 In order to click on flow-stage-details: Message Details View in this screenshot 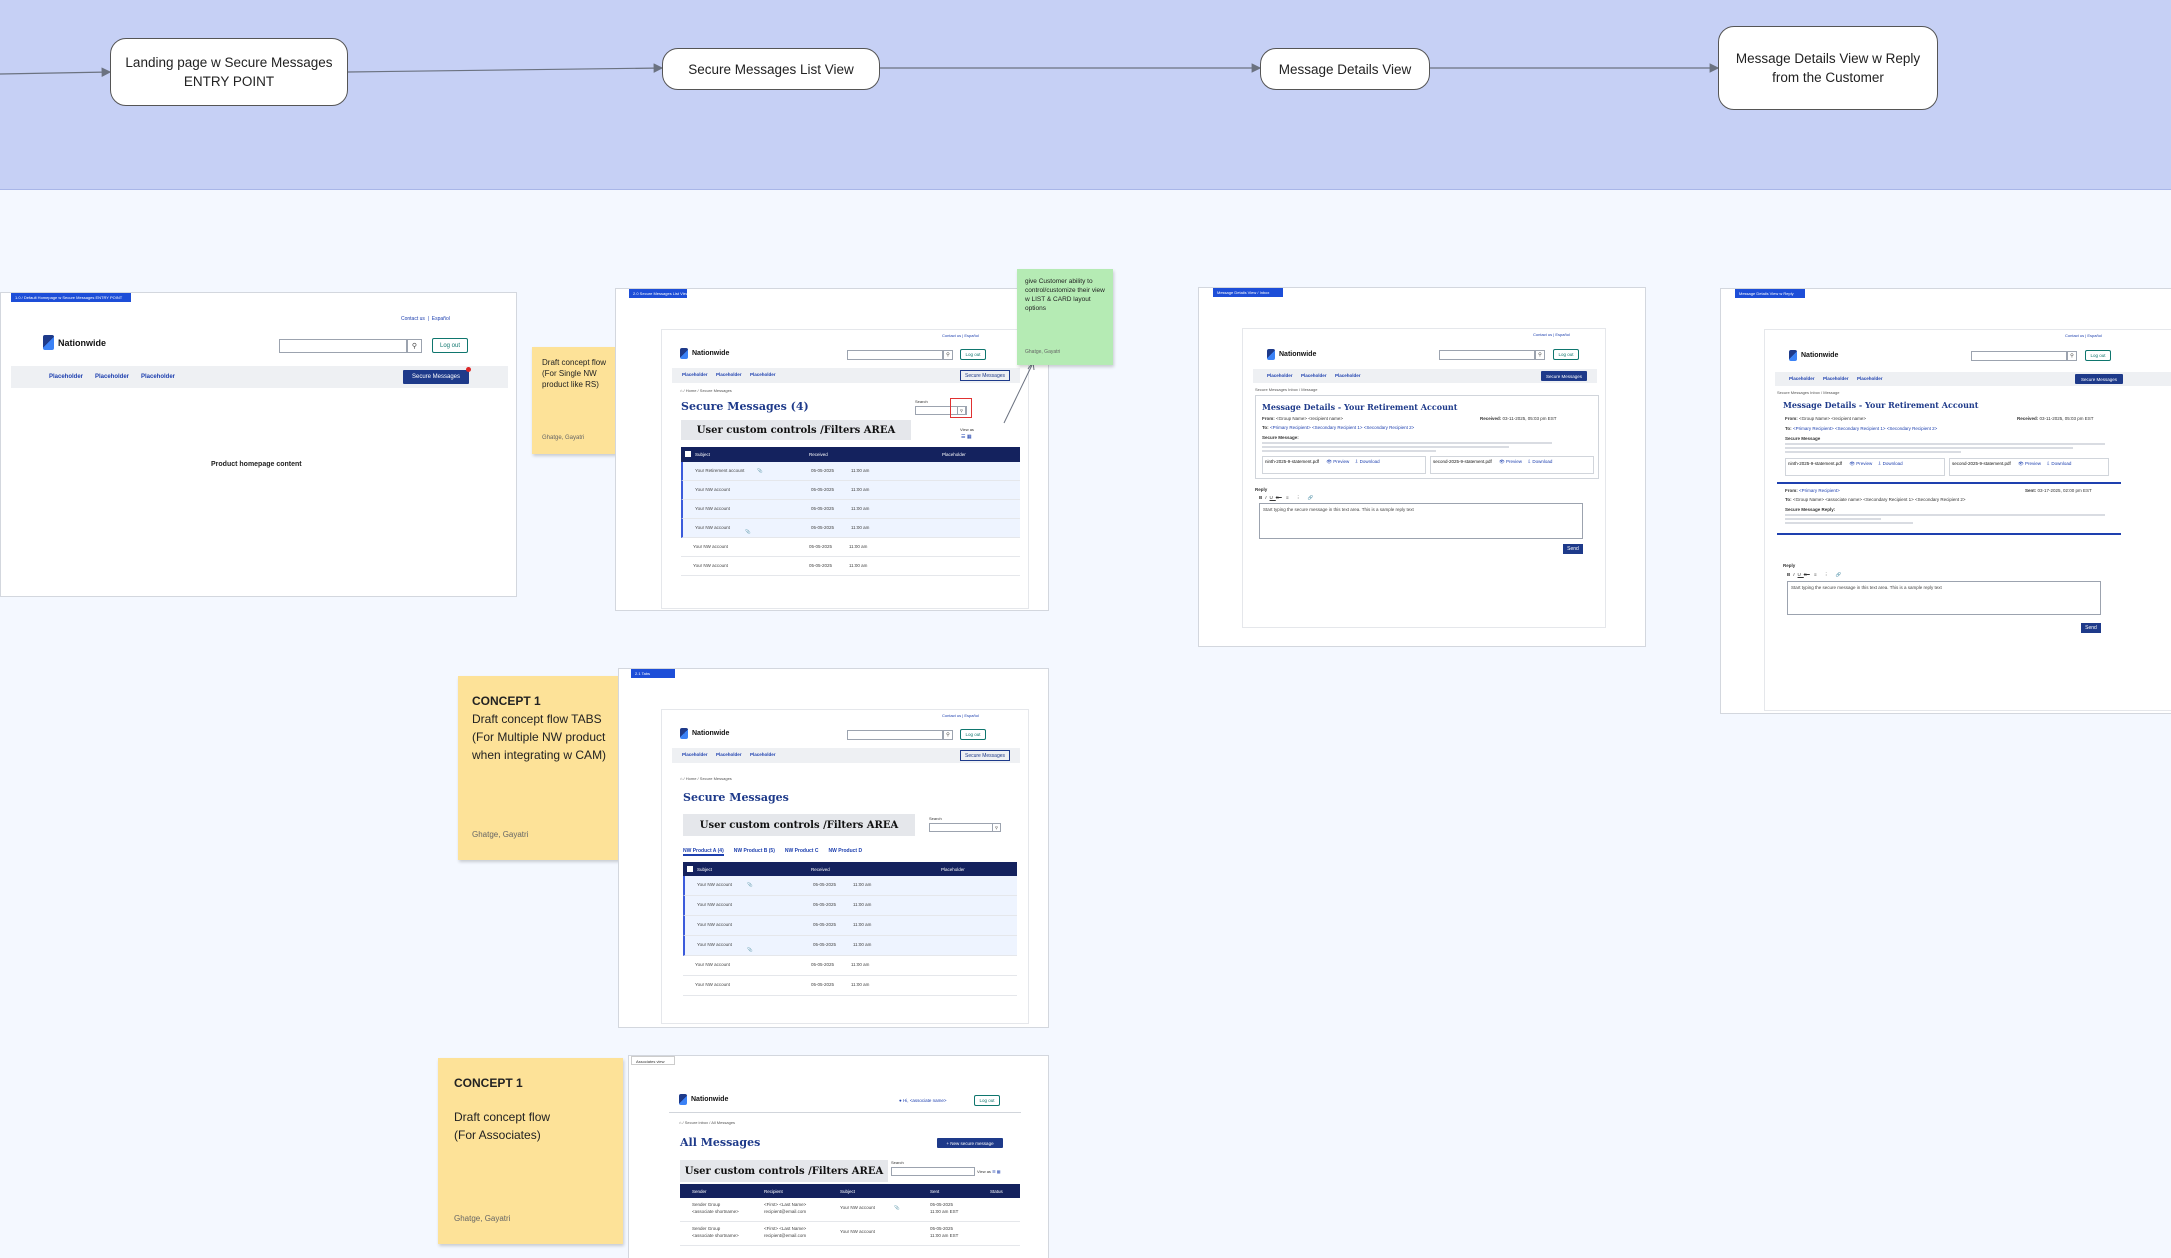, I will do `click(1345, 69)`.